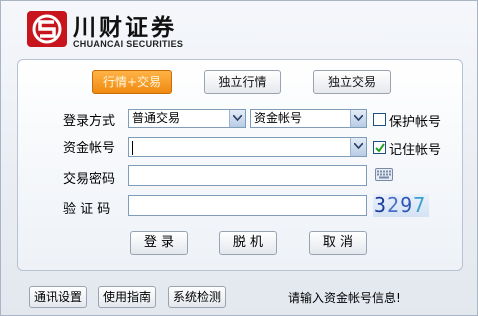 This screenshot has height=316, width=478. What do you see at coordinates (381, 205) in the screenshot?
I see `captcha-digit: 3` at bounding box center [381, 205].